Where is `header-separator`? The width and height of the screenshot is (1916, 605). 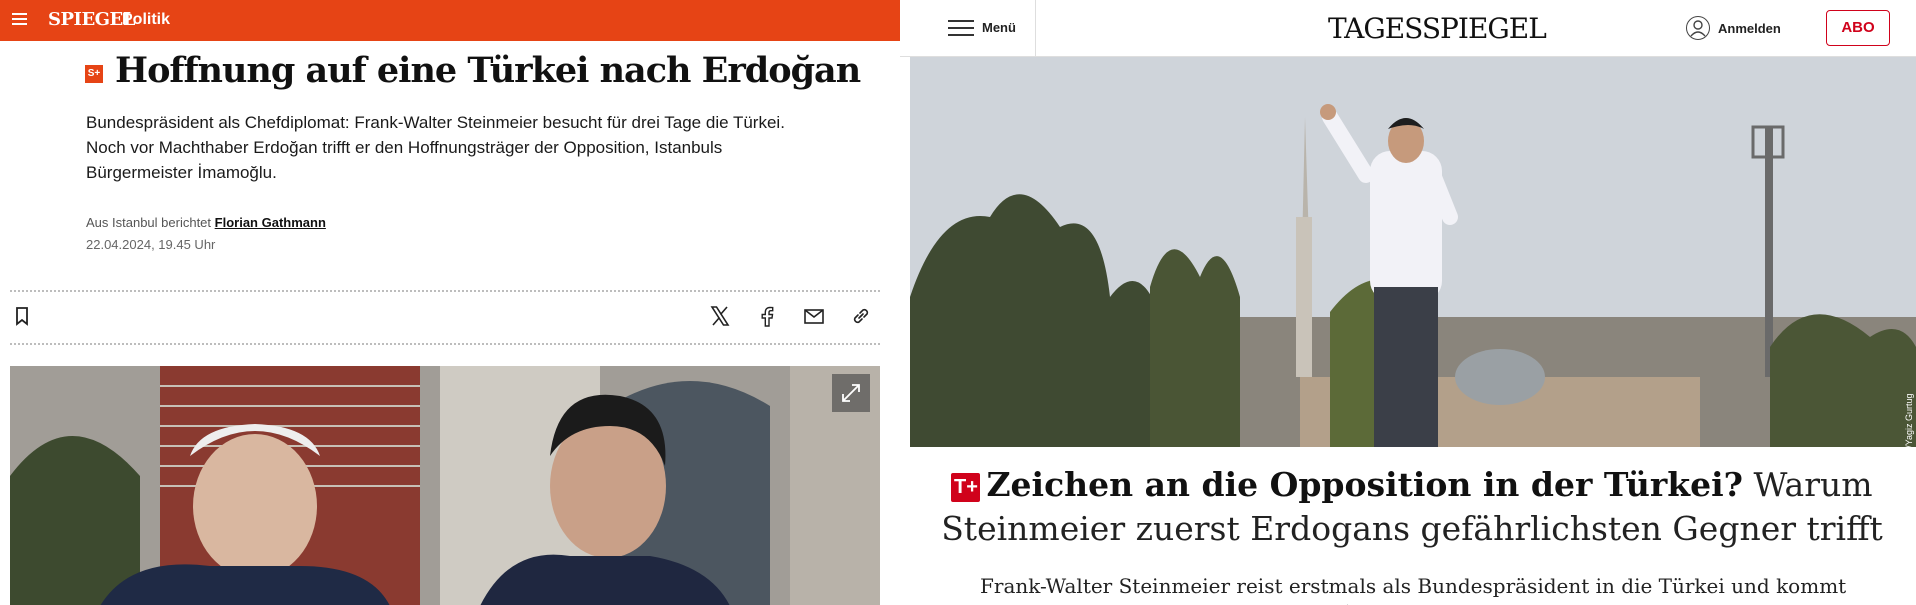
header-separator is located at coordinates (1035, 28).